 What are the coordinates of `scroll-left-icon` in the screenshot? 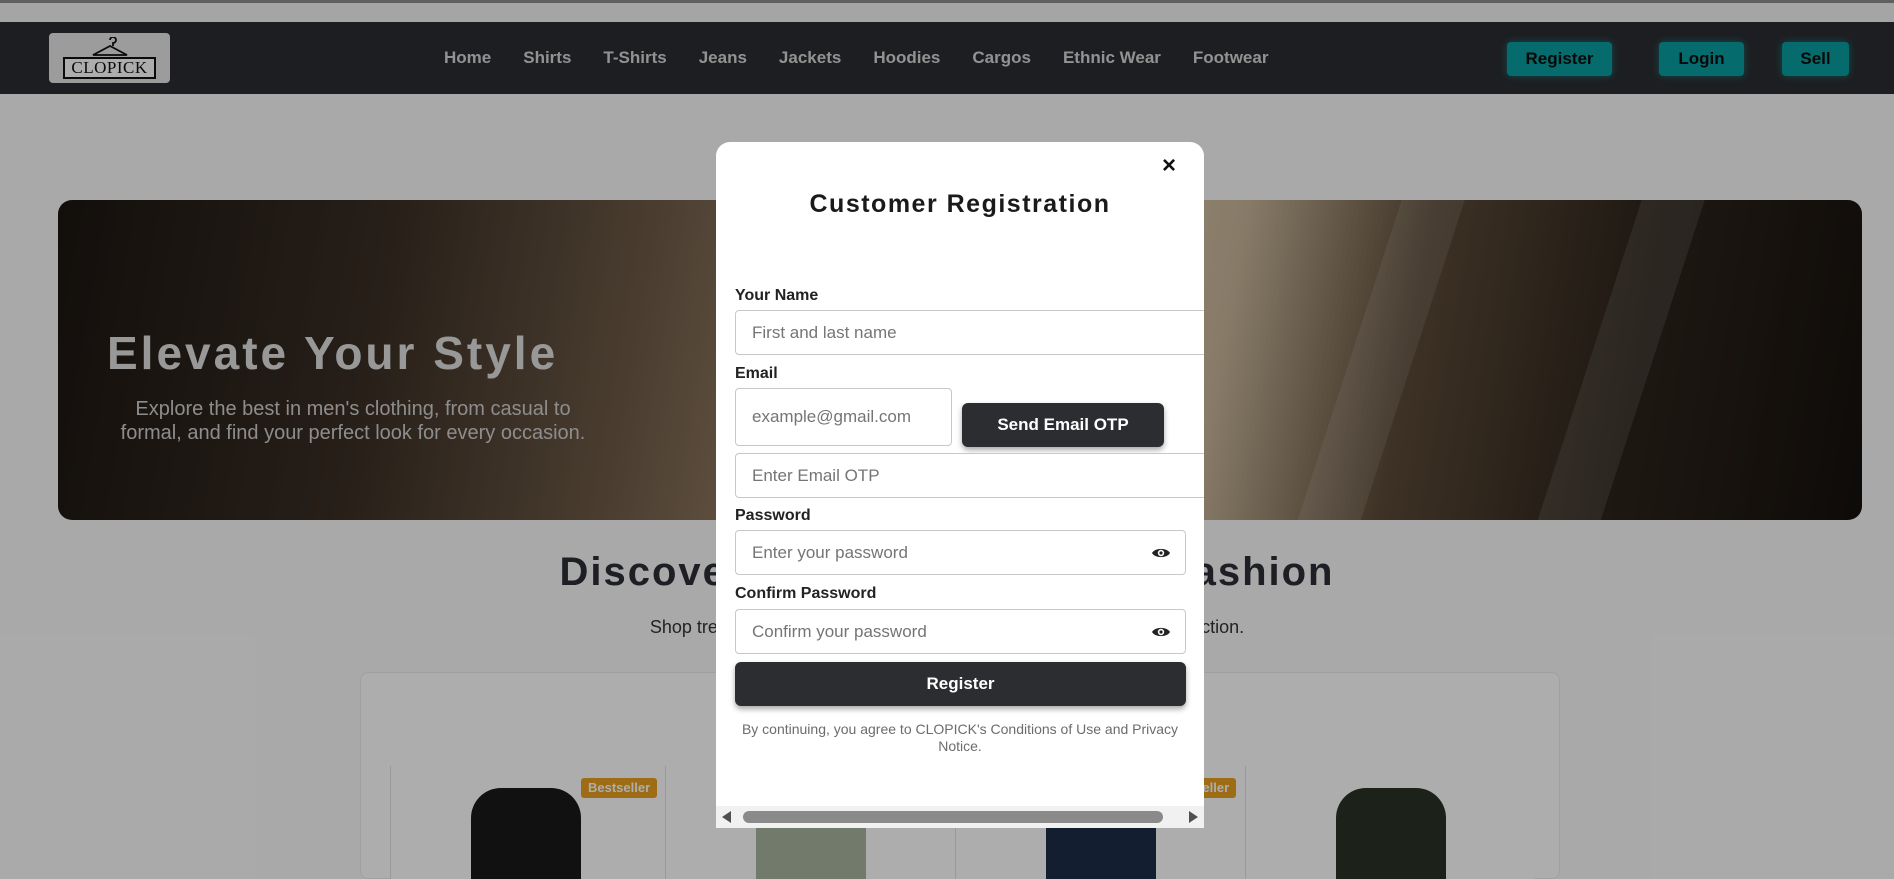 It's located at (726, 817).